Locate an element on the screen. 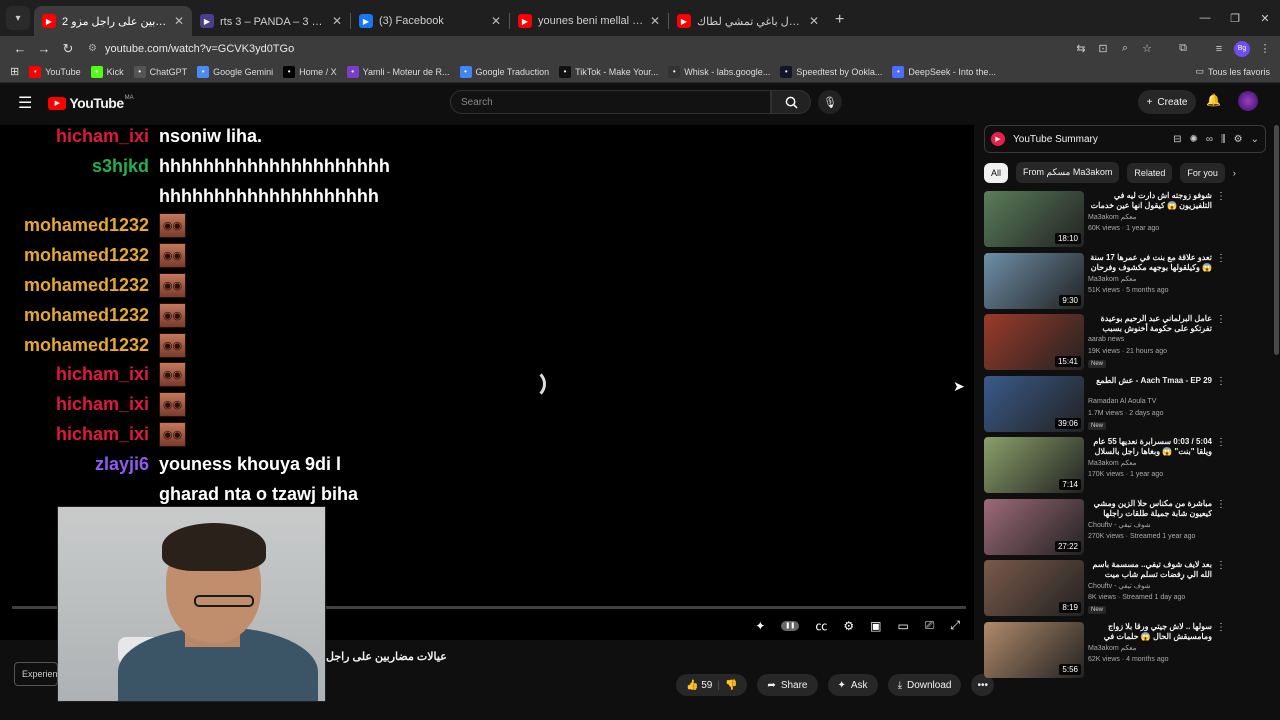 This screenshot has height=720, width=1280. fullscreen-icon: ⤢ is located at coordinates (955, 625).